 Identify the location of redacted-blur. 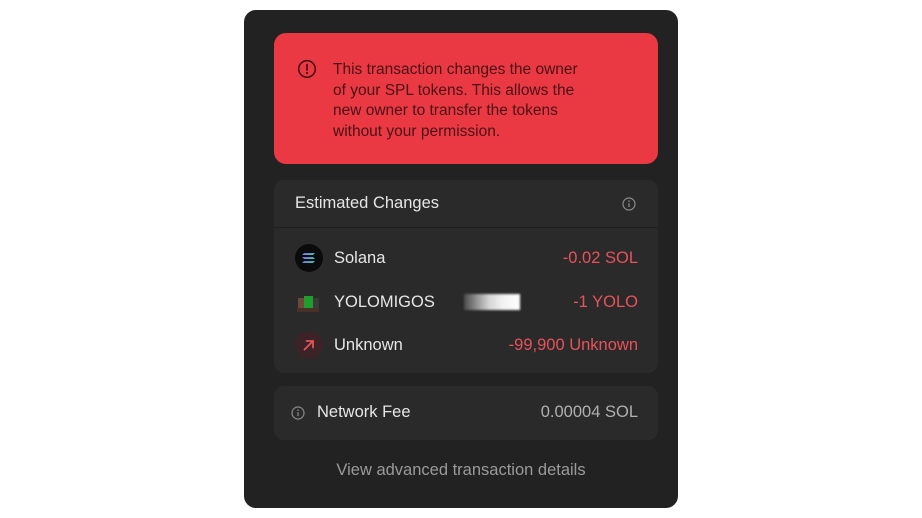
(492, 302).